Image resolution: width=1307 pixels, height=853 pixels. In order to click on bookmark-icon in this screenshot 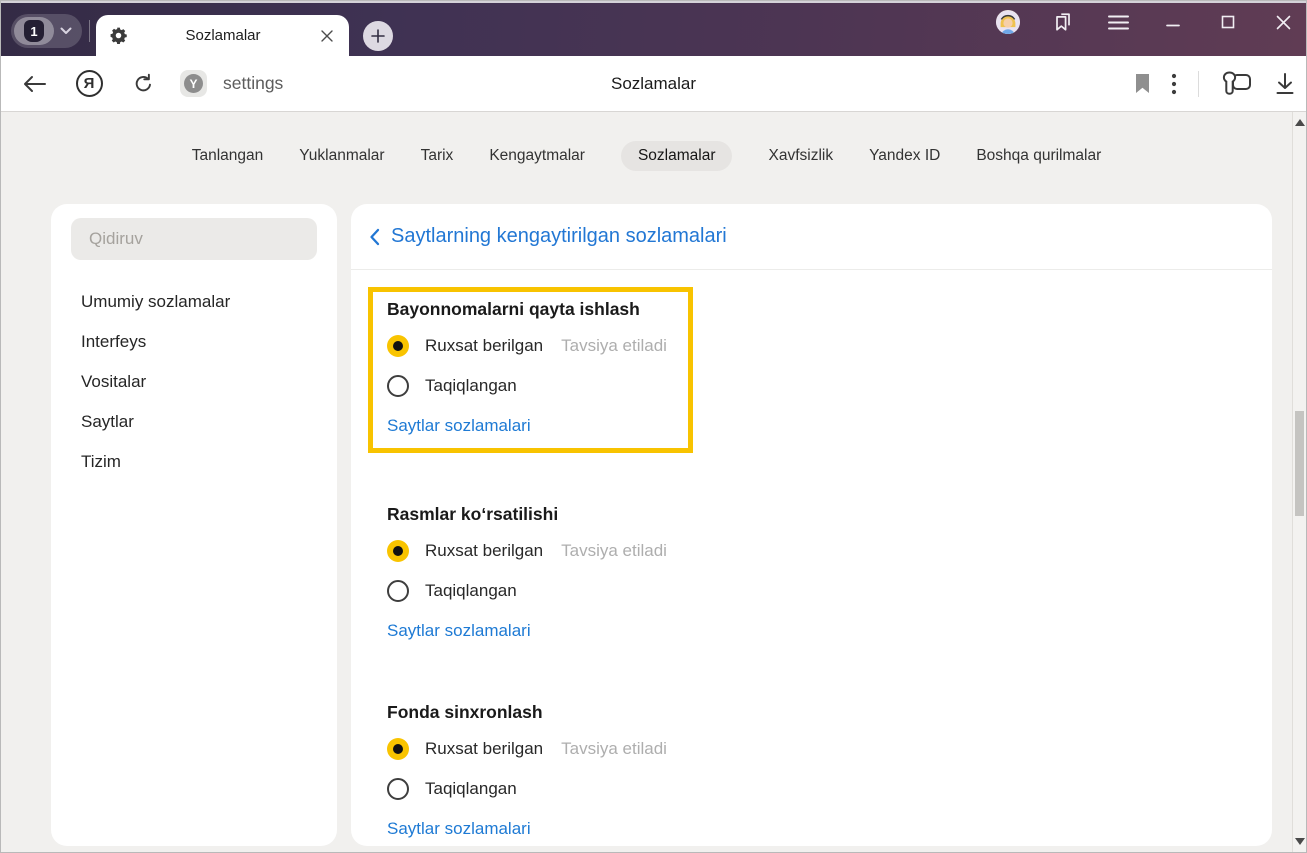, I will do `click(1142, 83)`.